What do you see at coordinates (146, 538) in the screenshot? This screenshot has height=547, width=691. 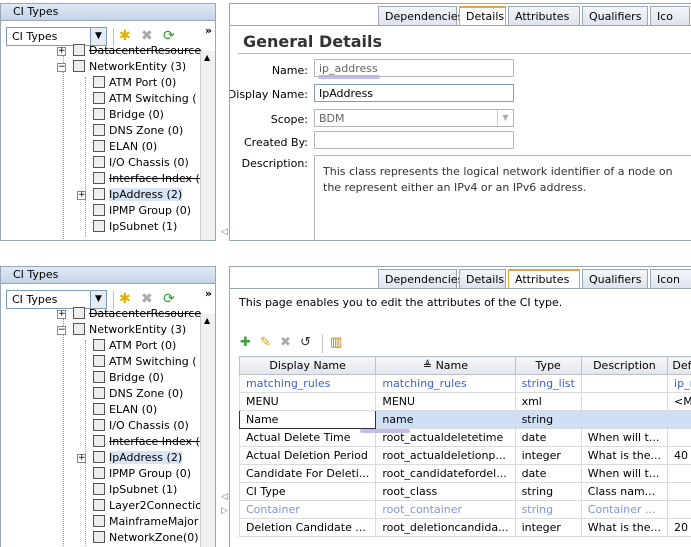 I see `tree-node: NetworkZone(0)` at bounding box center [146, 538].